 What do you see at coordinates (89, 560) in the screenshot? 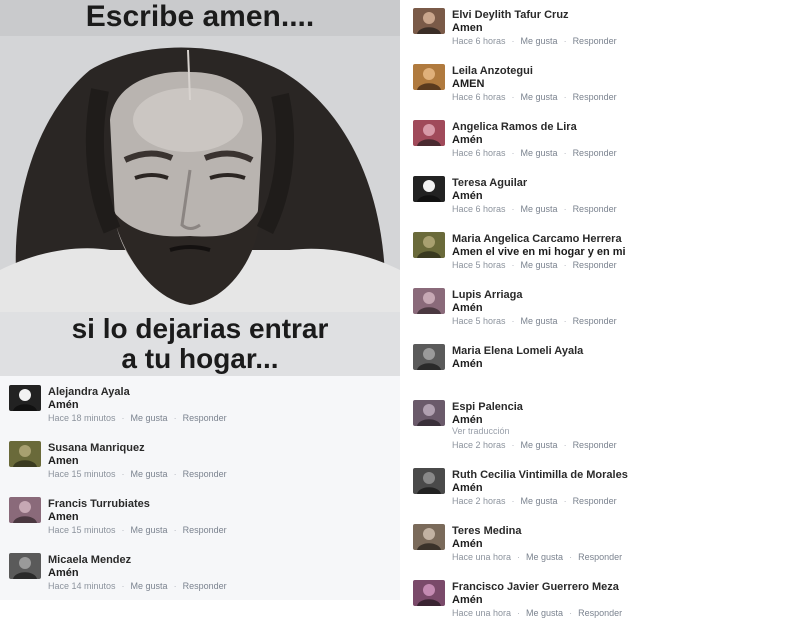
I see `comment-author-link: Micaela Mendez` at bounding box center [89, 560].